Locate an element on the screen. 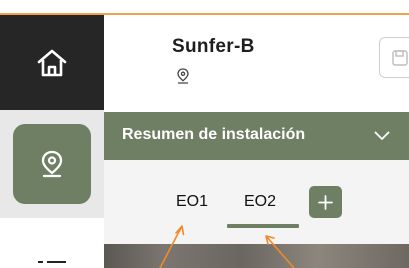  location-nav-button is located at coordinates (52, 164).